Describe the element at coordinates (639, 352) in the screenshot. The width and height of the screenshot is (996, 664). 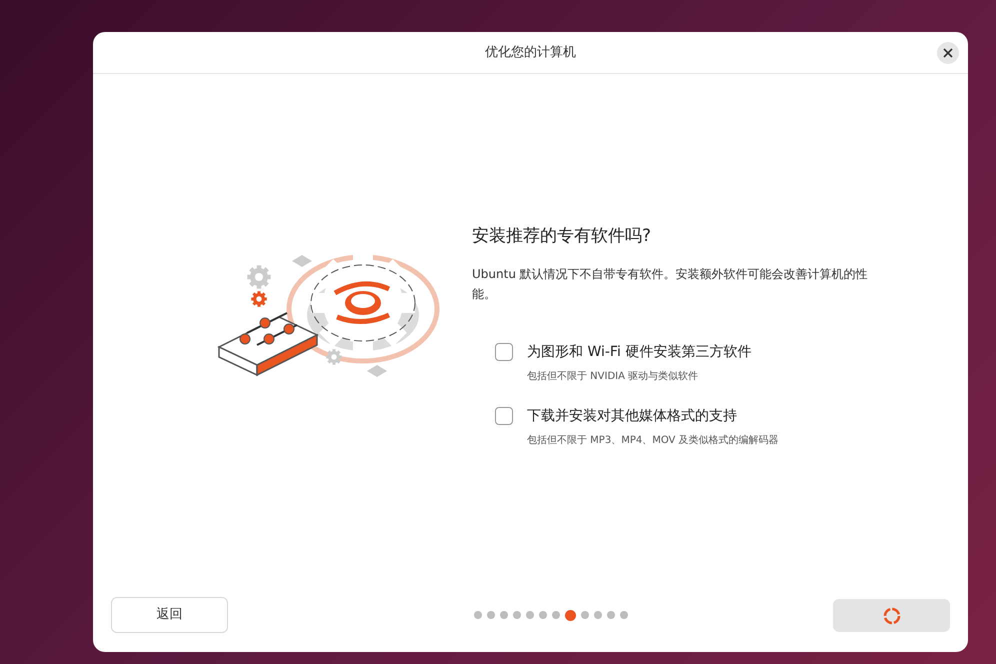
I see `option-label: 为图形和 Wi-Fi 硬件安装第三方软件` at that location.